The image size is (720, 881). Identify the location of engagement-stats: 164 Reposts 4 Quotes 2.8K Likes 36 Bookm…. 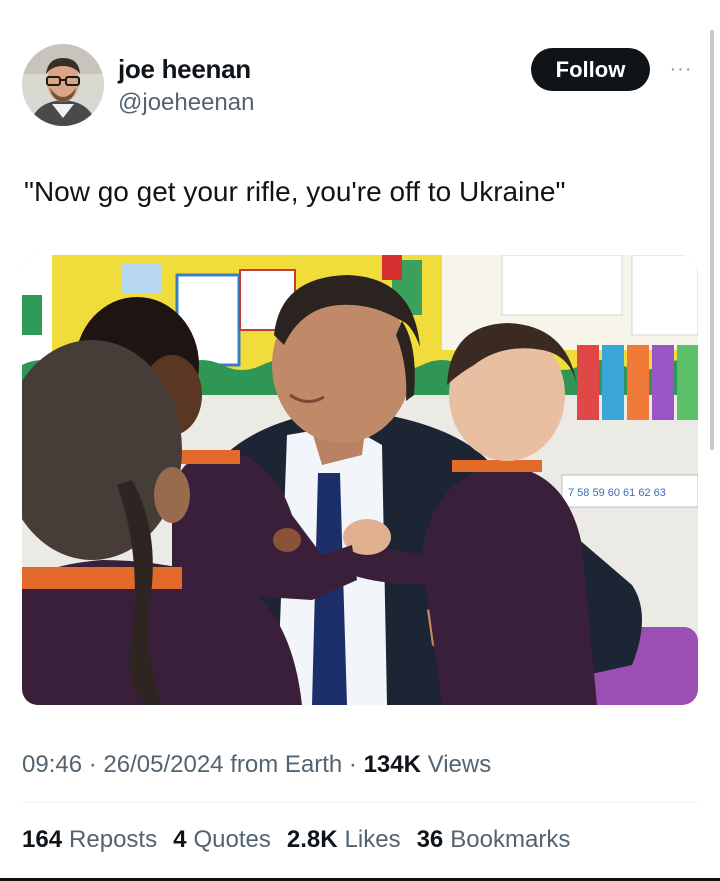
(296, 840).